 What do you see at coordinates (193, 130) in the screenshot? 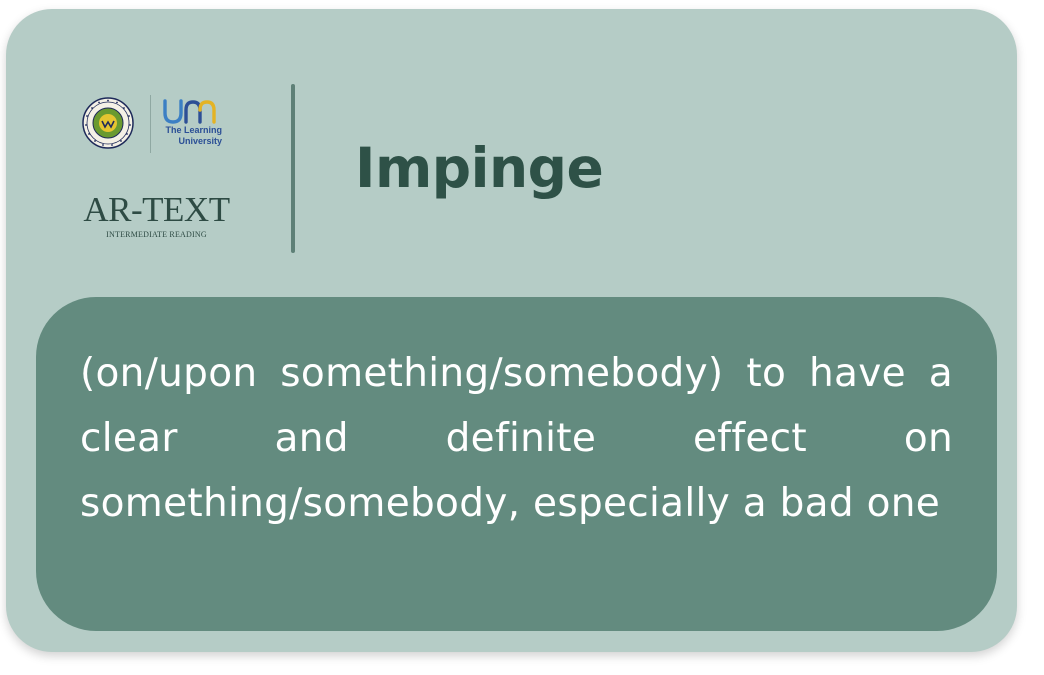
I see `um-tagline-line1: The Learning` at bounding box center [193, 130].